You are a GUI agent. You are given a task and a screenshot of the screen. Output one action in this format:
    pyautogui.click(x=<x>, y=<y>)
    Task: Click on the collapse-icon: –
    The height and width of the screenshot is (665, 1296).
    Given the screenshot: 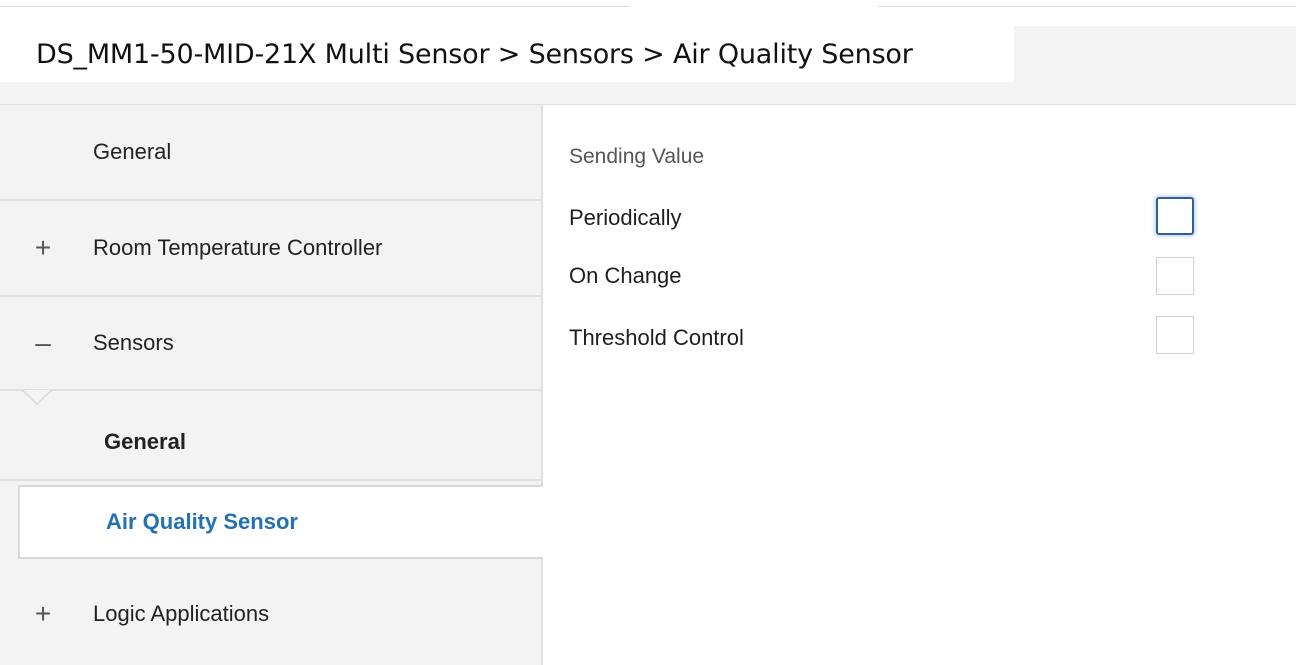 What is the action you would take?
    pyautogui.click(x=43, y=343)
    